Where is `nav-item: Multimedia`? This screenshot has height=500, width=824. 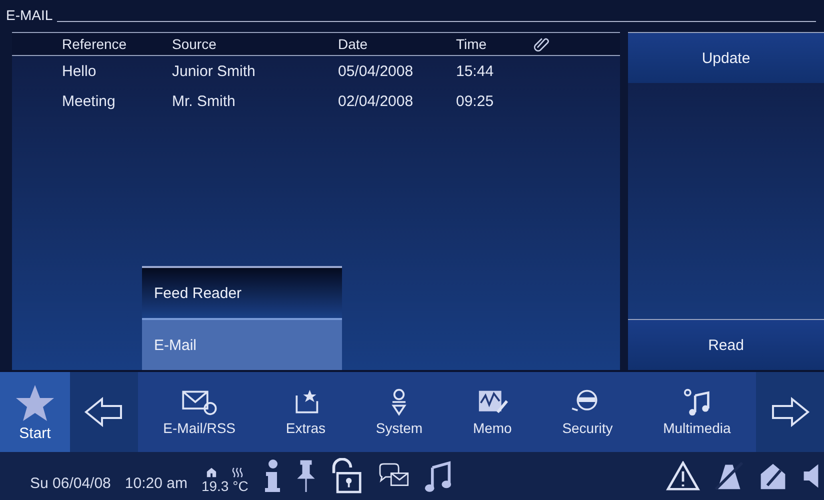
nav-item: Multimedia is located at coordinates (697, 412).